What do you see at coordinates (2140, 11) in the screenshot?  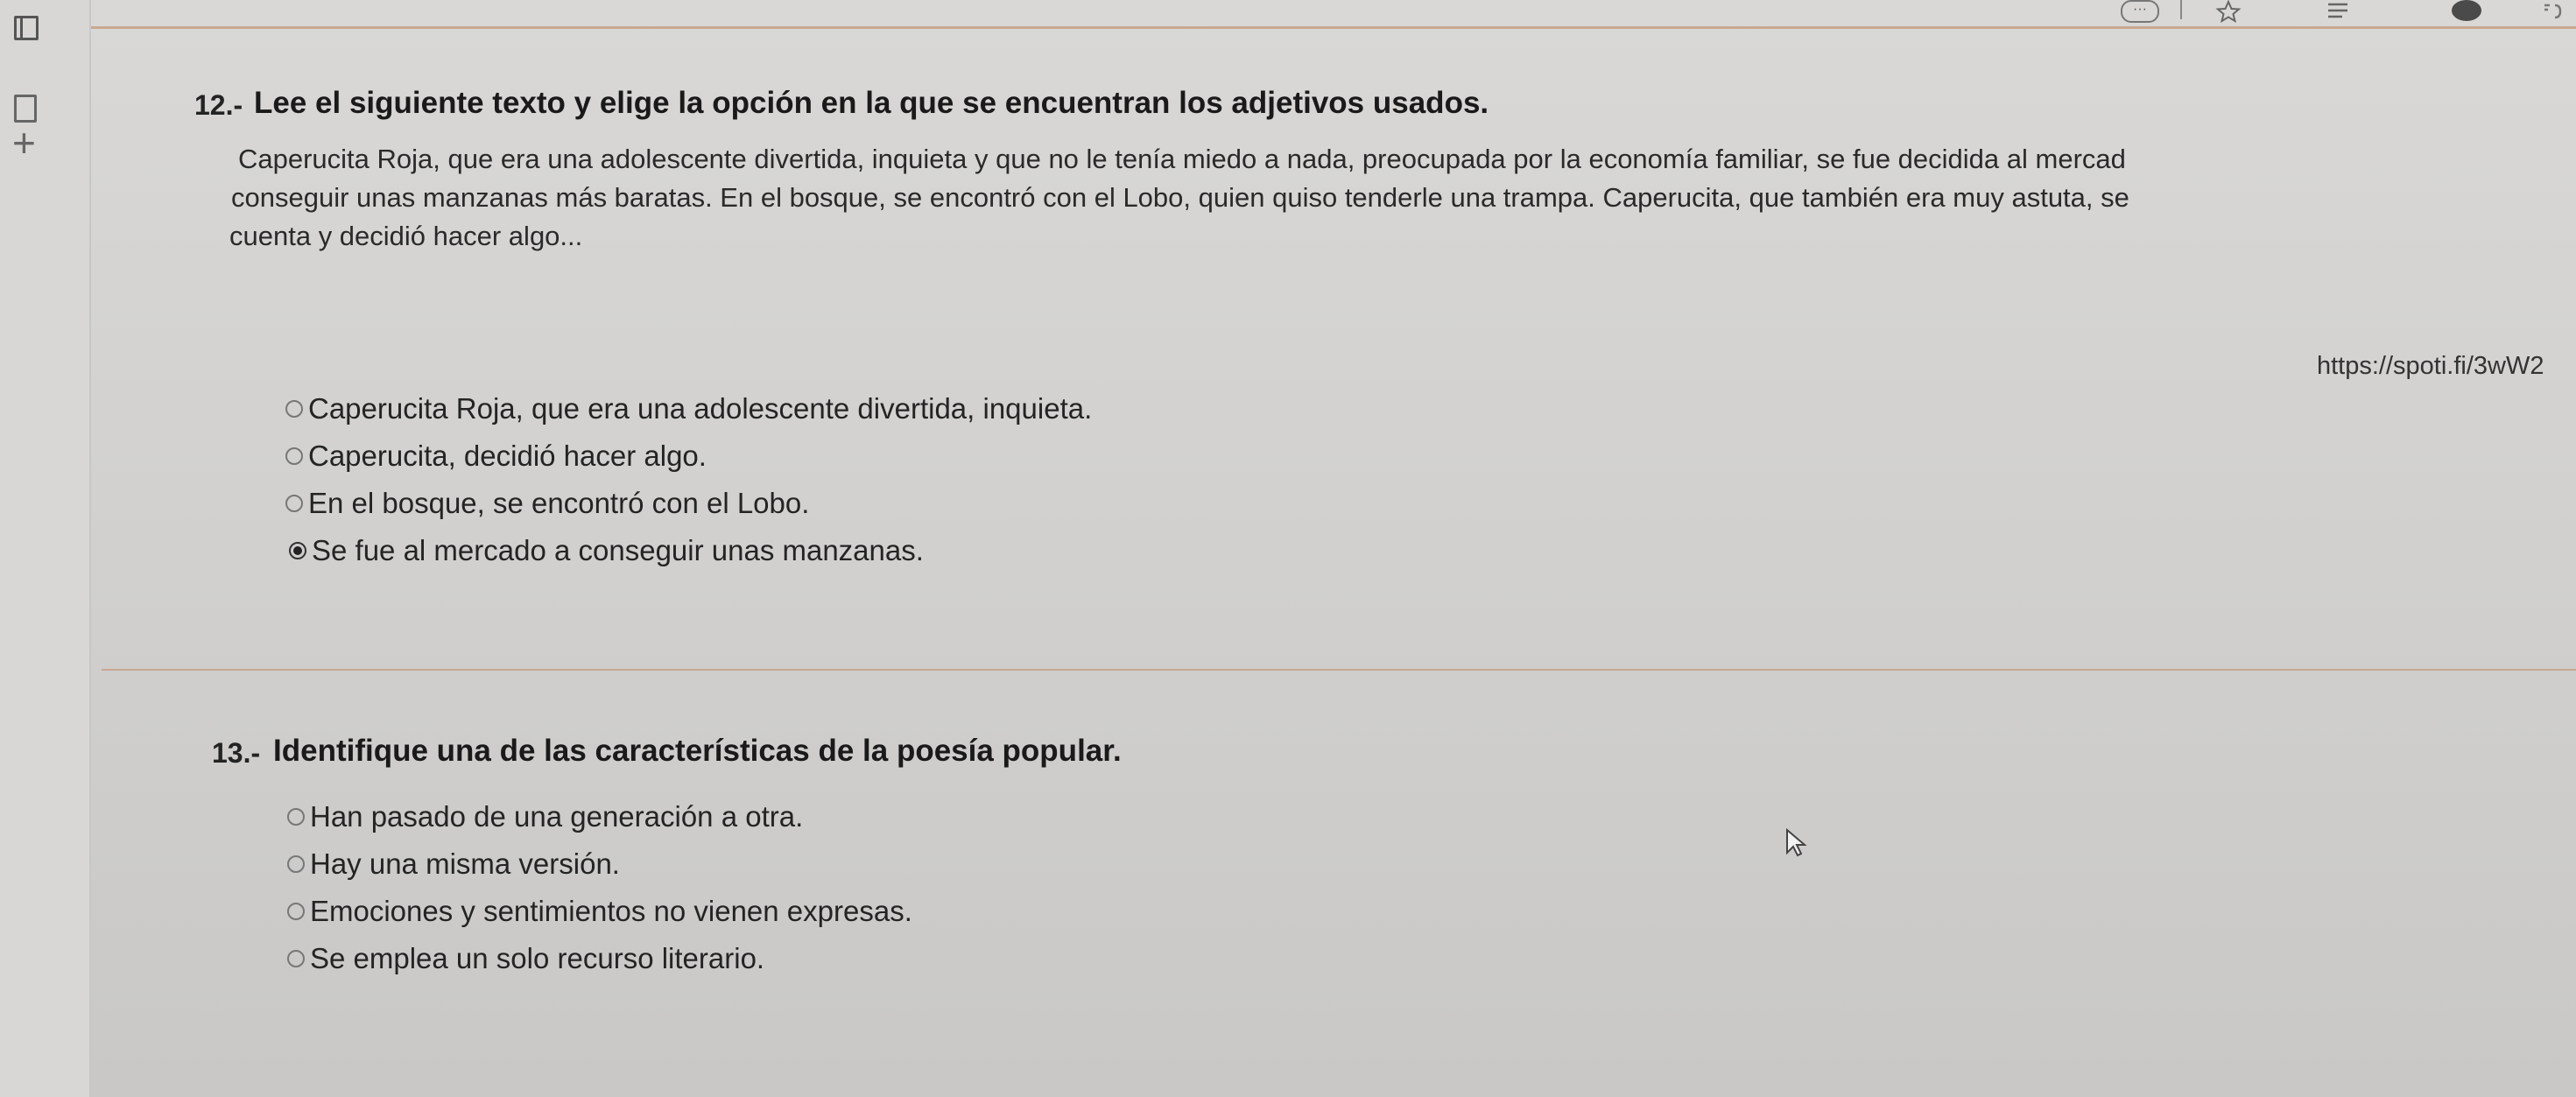 I see `more-icon: ···` at bounding box center [2140, 11].